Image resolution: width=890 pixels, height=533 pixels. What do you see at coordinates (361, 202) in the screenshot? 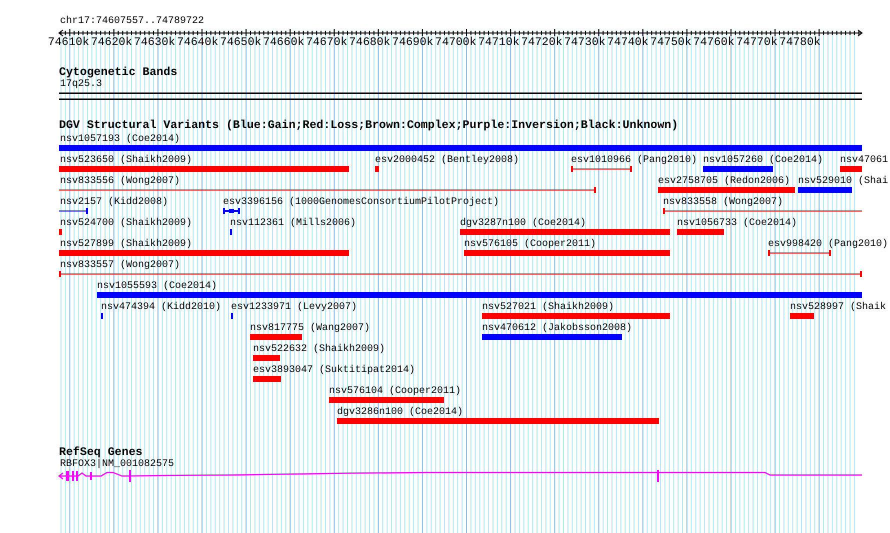
I see `variant-label: esv3396156 (1000GenomesConsortiumPilotProject)` at bounding box center [361, 202].